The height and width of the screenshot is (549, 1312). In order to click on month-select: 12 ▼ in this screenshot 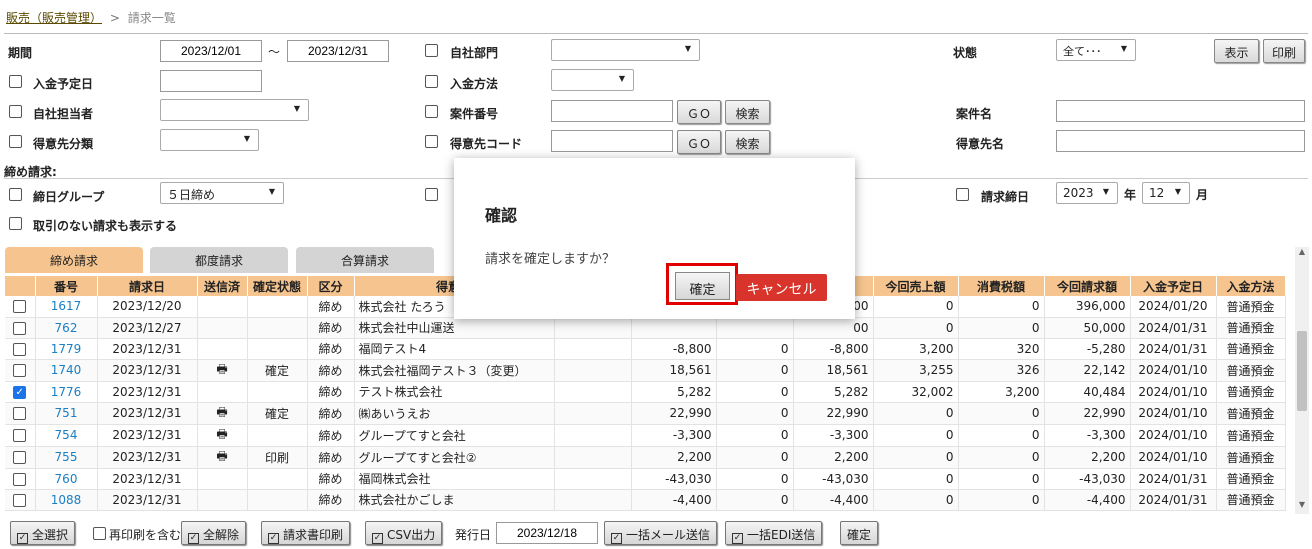, I will do `click(1166, 193)`.